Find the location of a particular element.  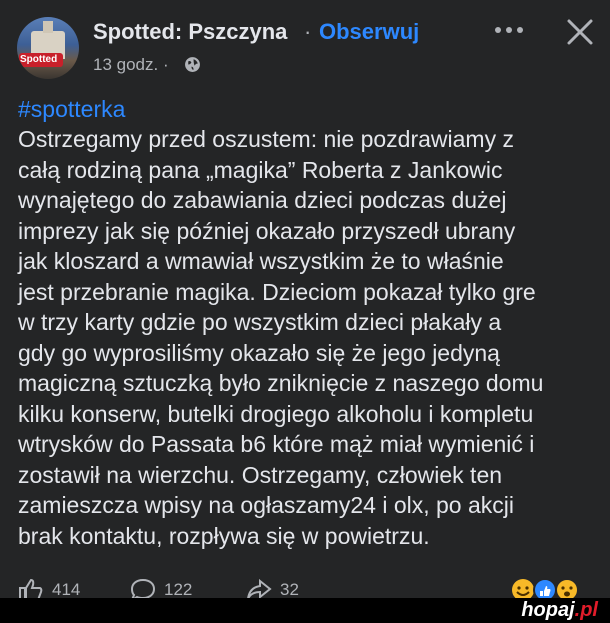

post-timestamp: 13 godz. · is located at coordinates (131, 65).